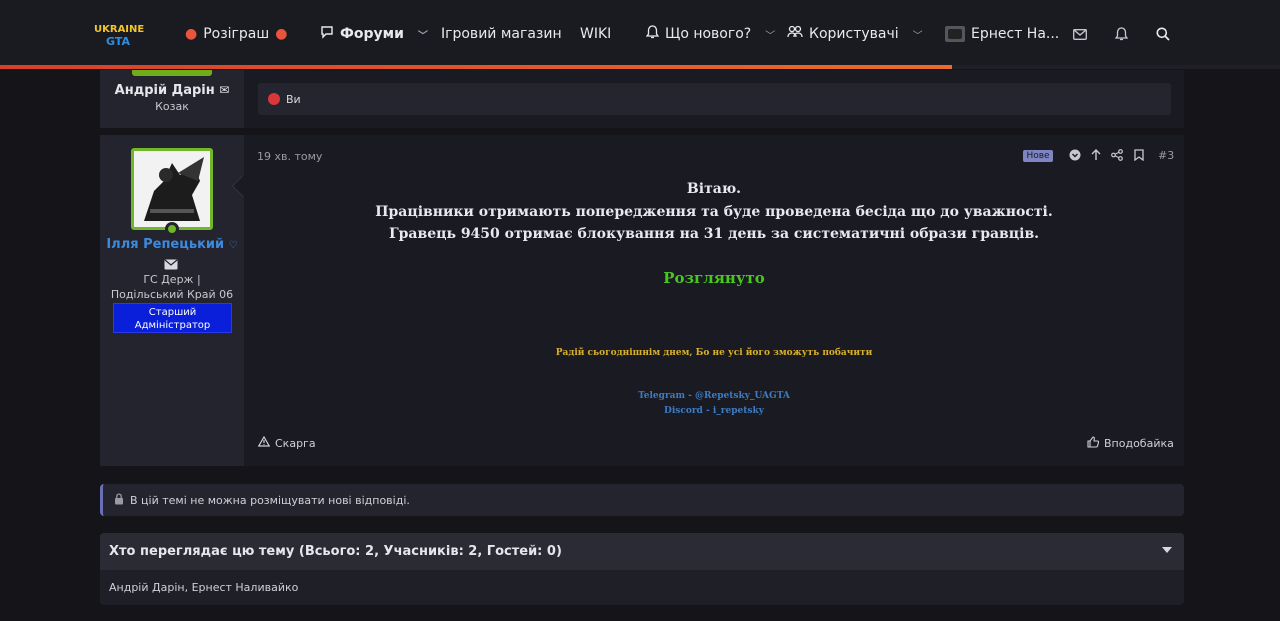  Describe the element at coordinates (642, 587) in the screenshot. I see `watchers-list: Андрій Дарін, Ернест Наливайко` at that location.